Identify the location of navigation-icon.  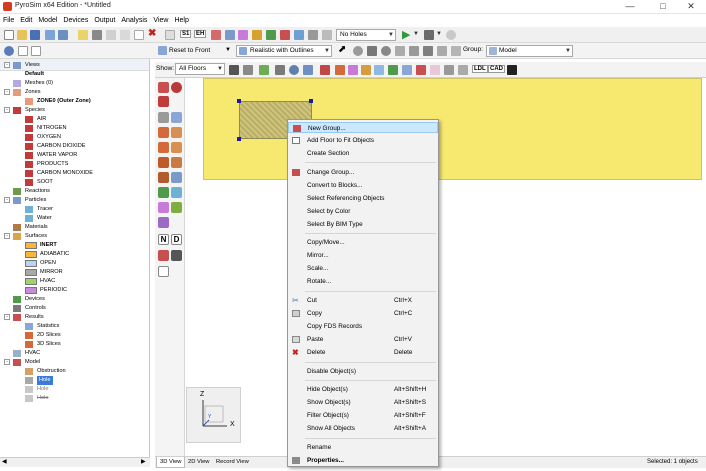
(9, 51).